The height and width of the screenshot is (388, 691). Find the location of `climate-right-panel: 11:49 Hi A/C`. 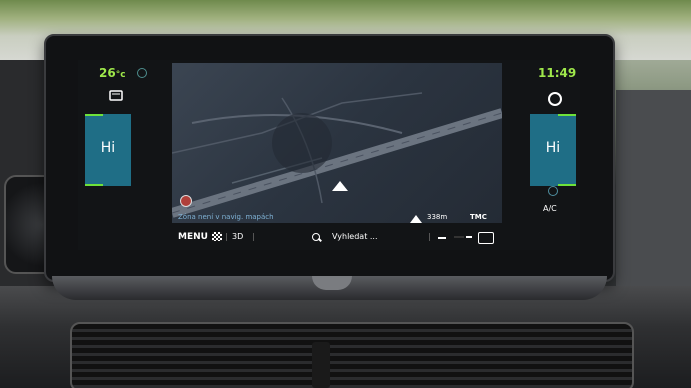

climate-right-panel: 11:49 Hi A/C is located at coordinates (551, 142).